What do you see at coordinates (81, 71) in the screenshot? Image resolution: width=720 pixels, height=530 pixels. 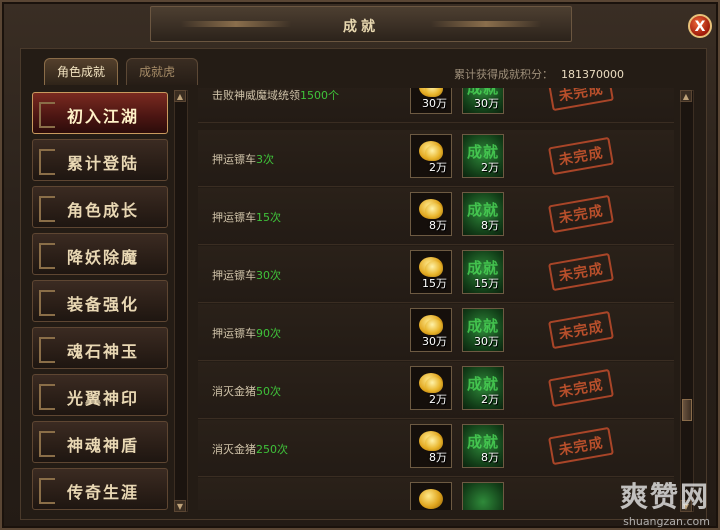 I see `tab-character-achievements: 角色成就` at bounding box center [81, 71].